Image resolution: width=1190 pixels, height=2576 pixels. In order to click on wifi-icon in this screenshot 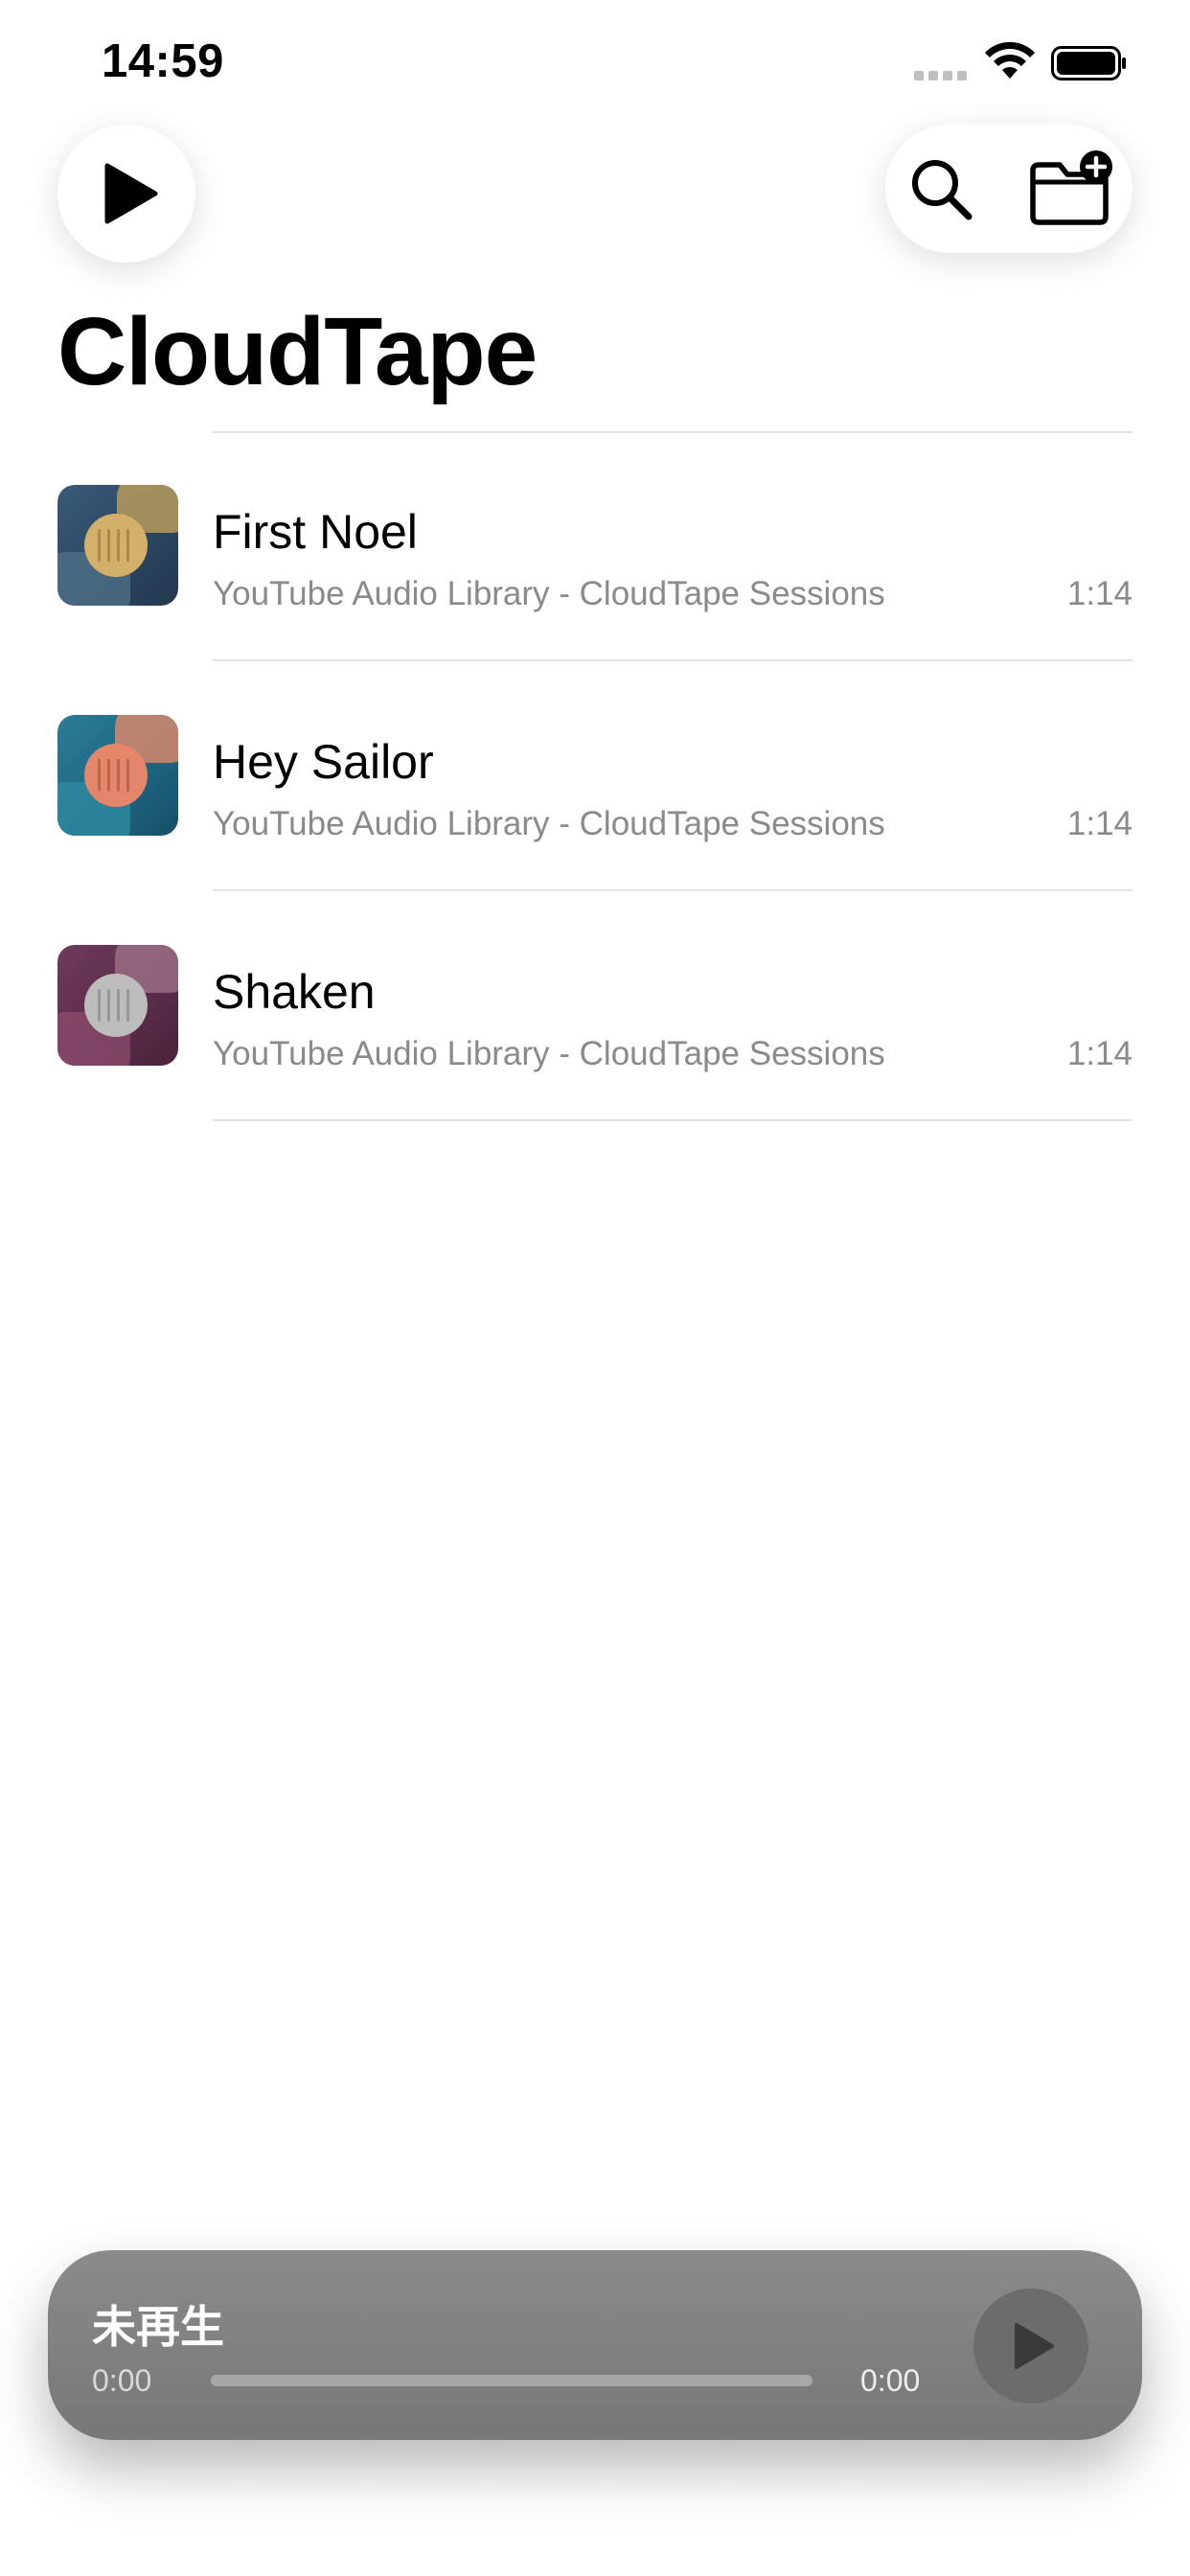, I will do `click(1010, 60)`.